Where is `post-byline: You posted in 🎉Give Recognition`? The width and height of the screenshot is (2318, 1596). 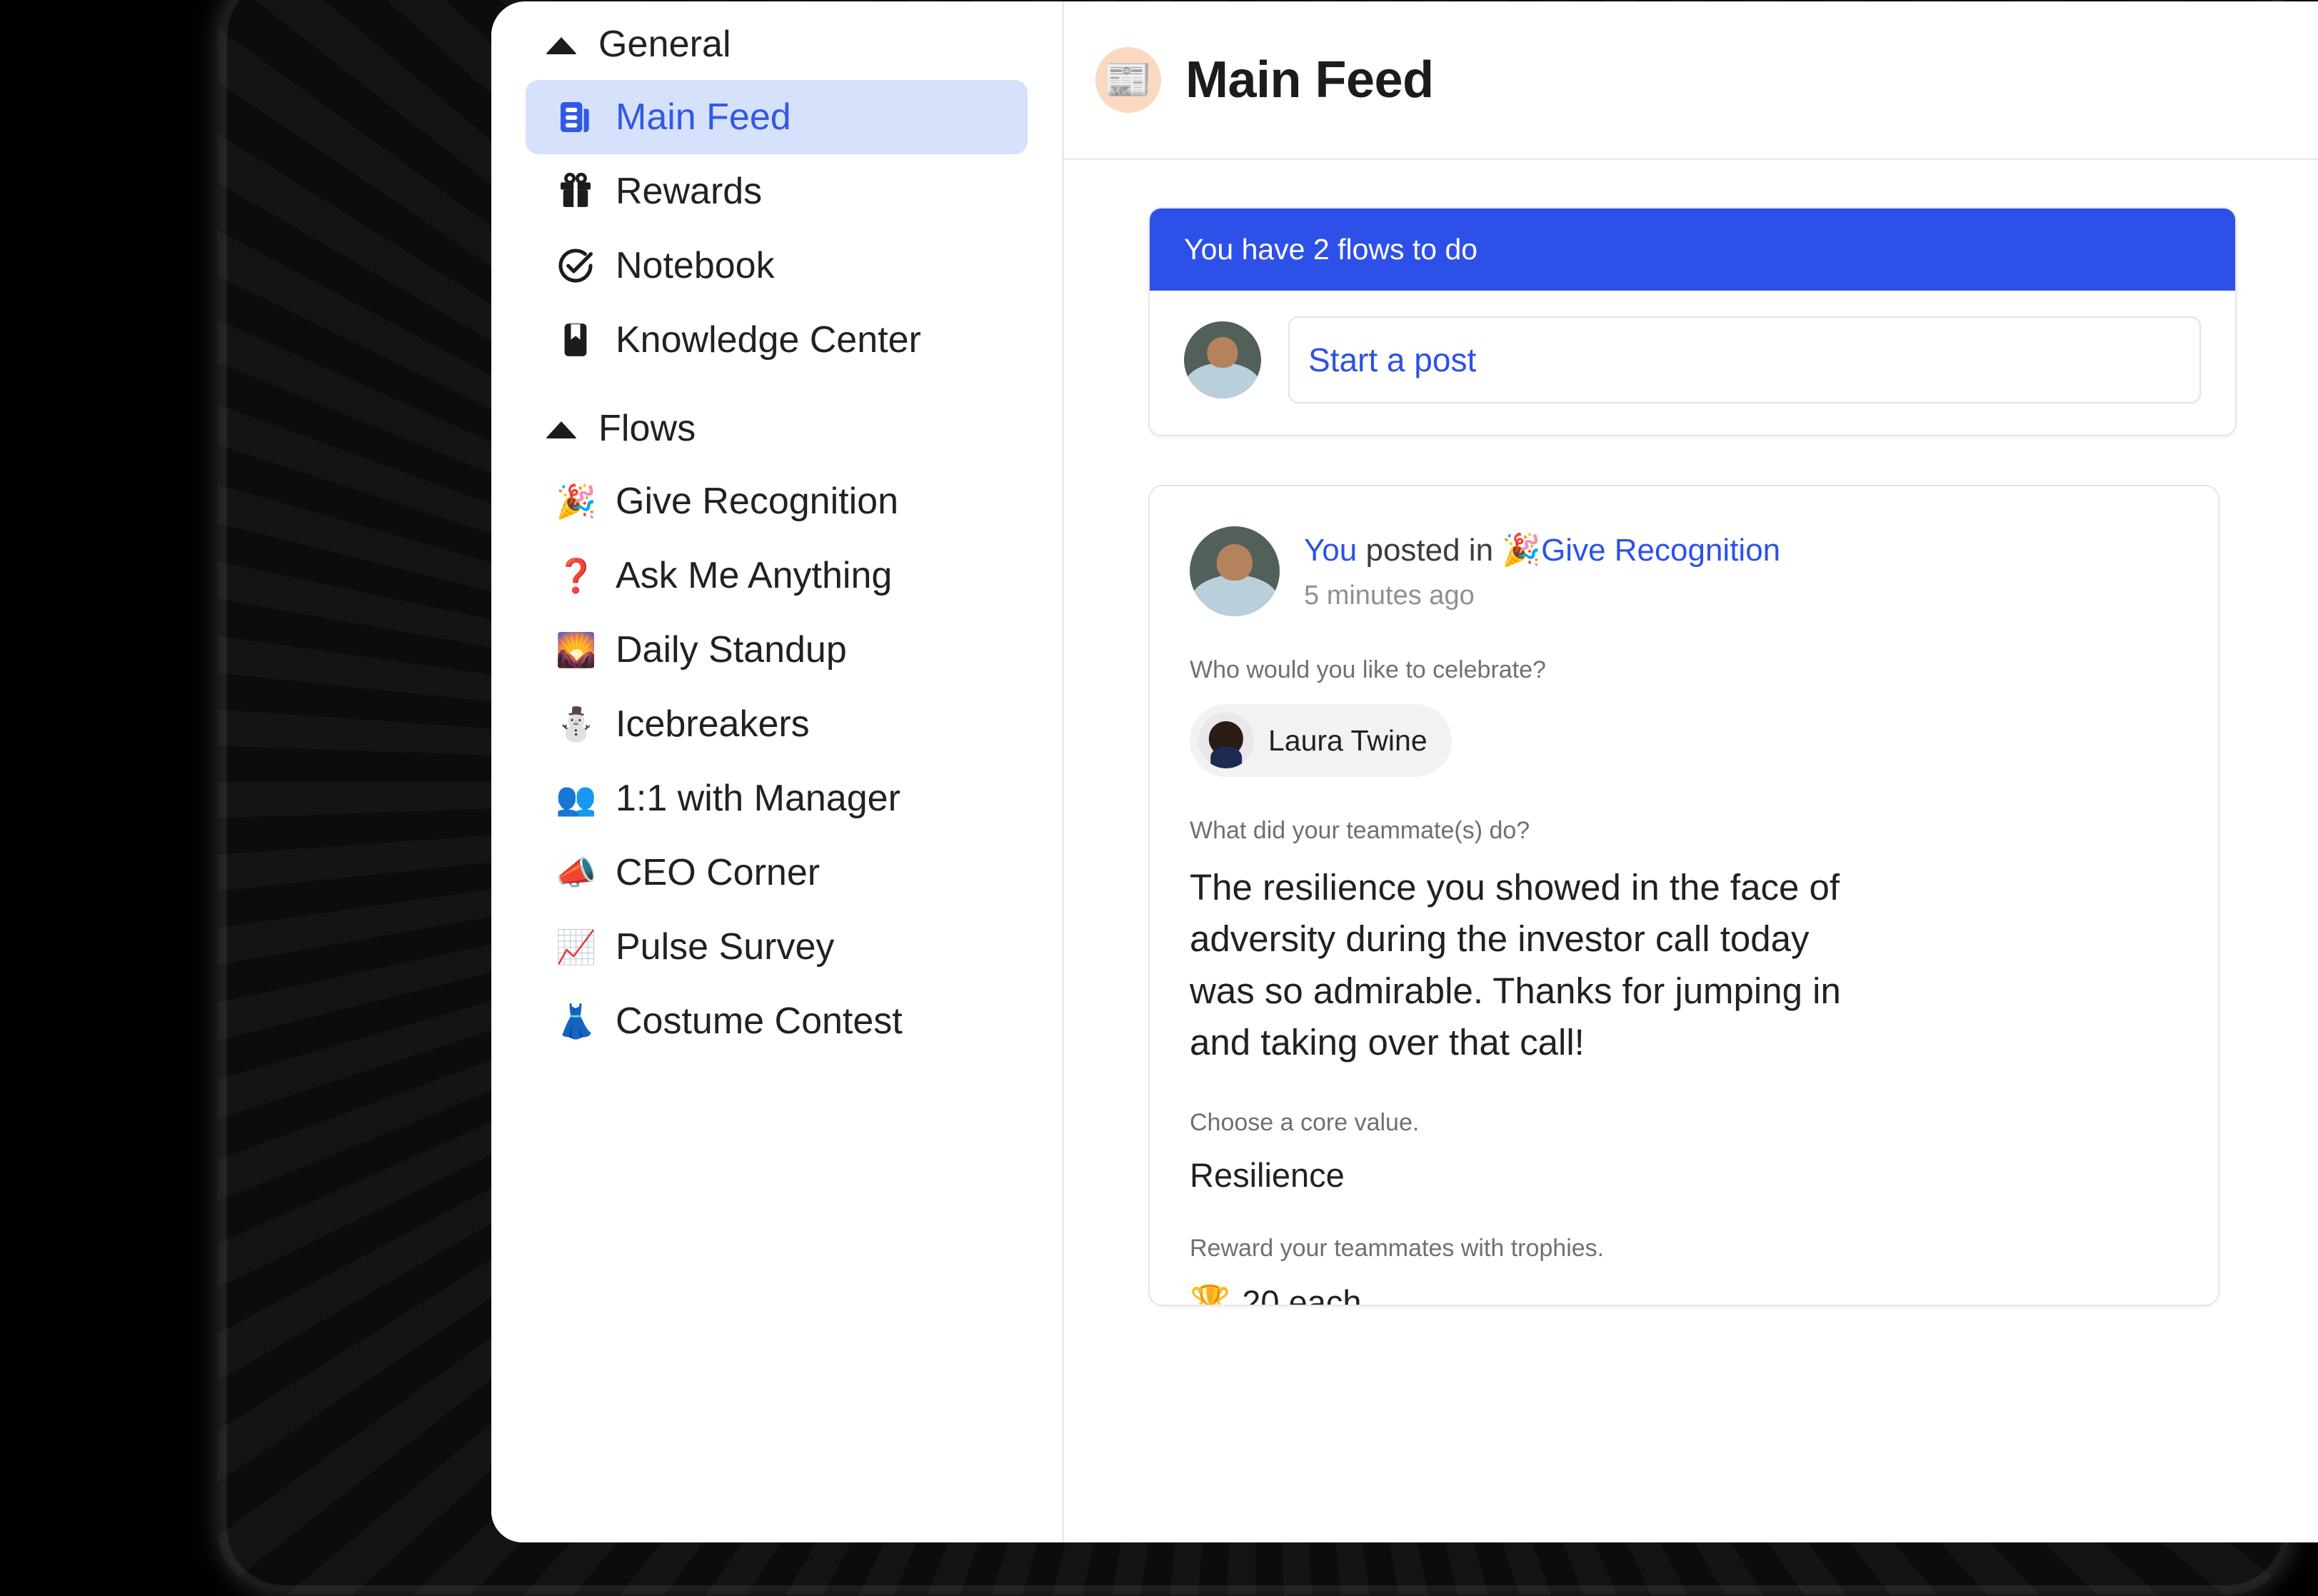 post-byline: You posted in 🎉Give Recognition is located at coordinates (1542, 550).